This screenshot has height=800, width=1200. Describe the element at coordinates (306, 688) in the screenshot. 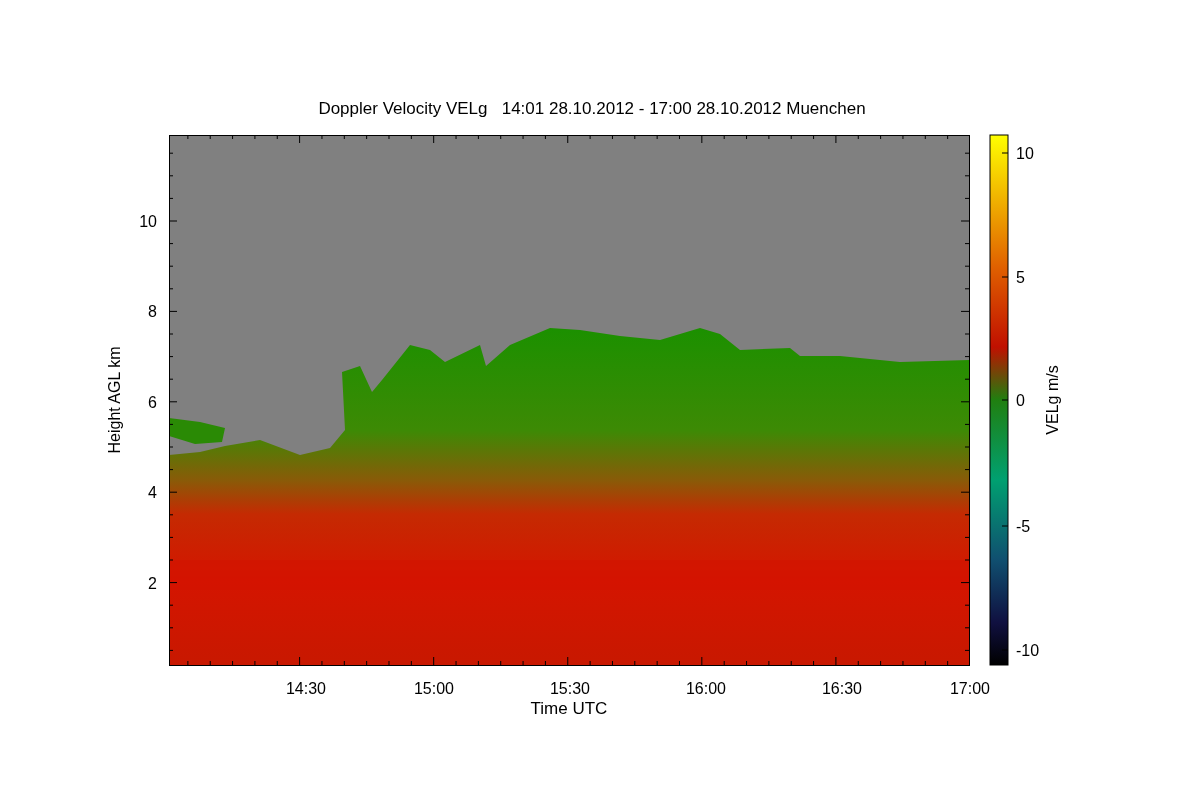

I see `x-tick-label: 14:30` at that location.